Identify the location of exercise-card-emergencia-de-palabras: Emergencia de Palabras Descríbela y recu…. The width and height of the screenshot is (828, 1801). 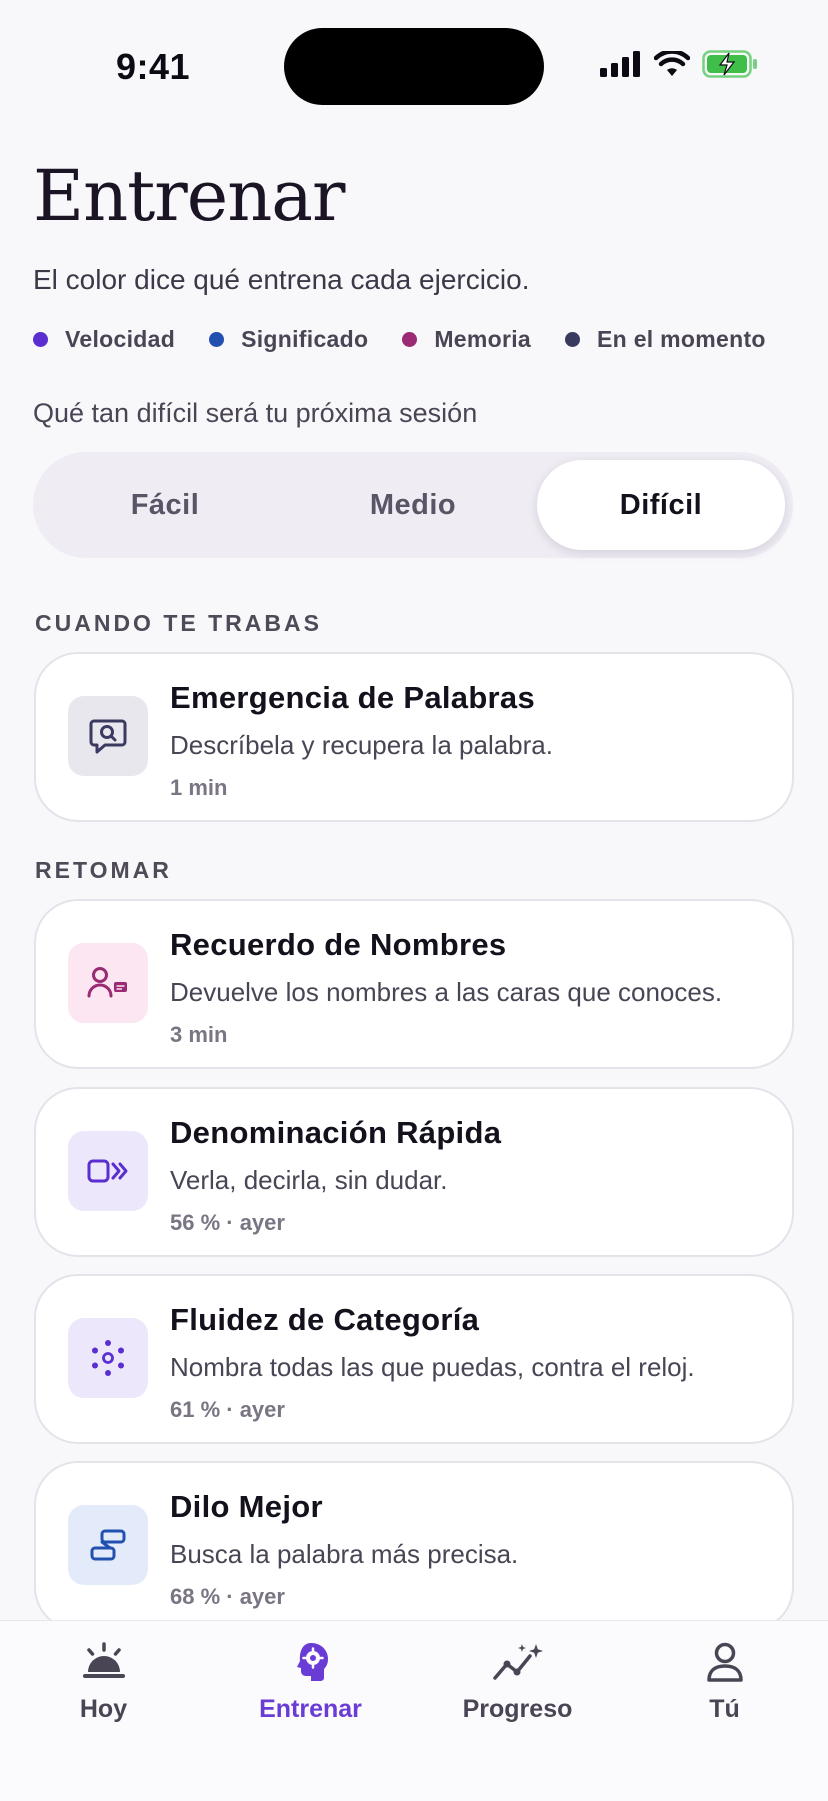
(414, 737).